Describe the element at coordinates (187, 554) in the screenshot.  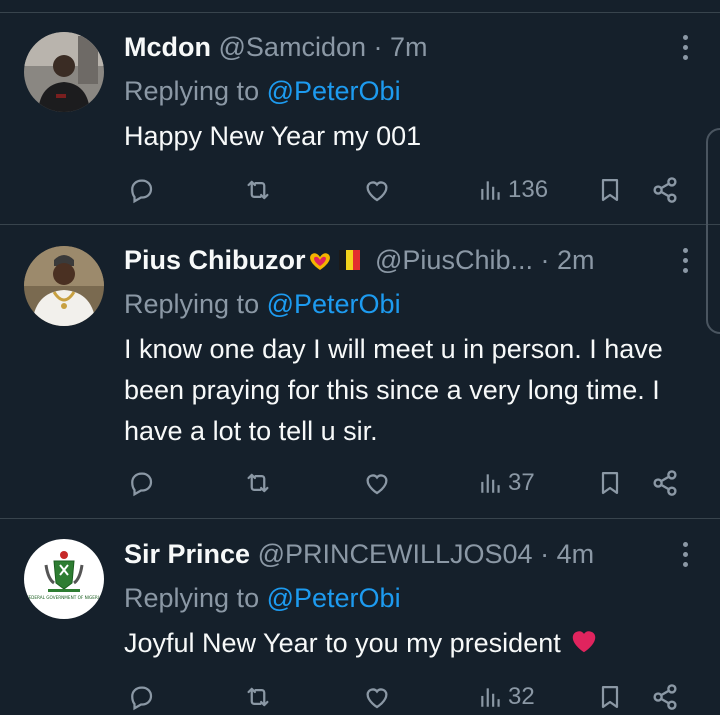
I see `author-name: Sir Prince` at that location.